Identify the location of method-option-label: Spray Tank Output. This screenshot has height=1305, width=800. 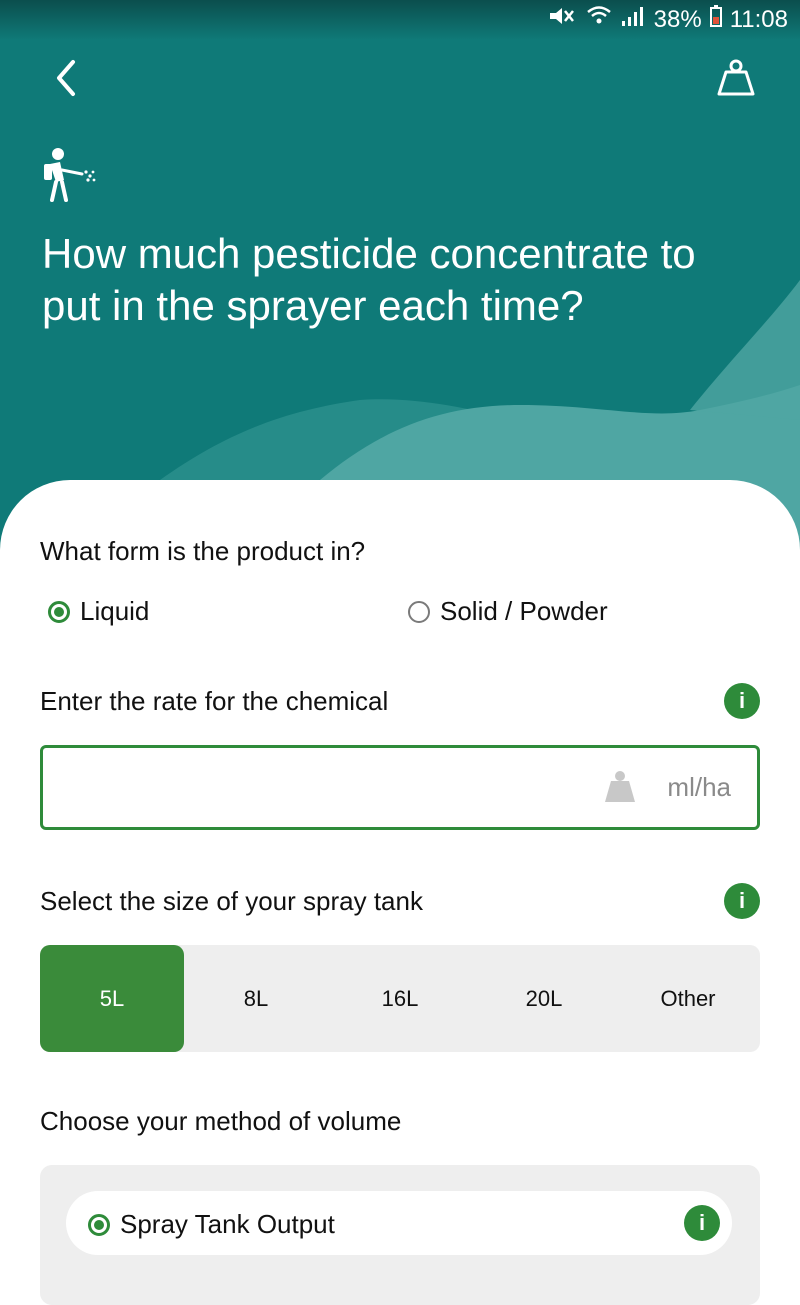
(227, 1224).